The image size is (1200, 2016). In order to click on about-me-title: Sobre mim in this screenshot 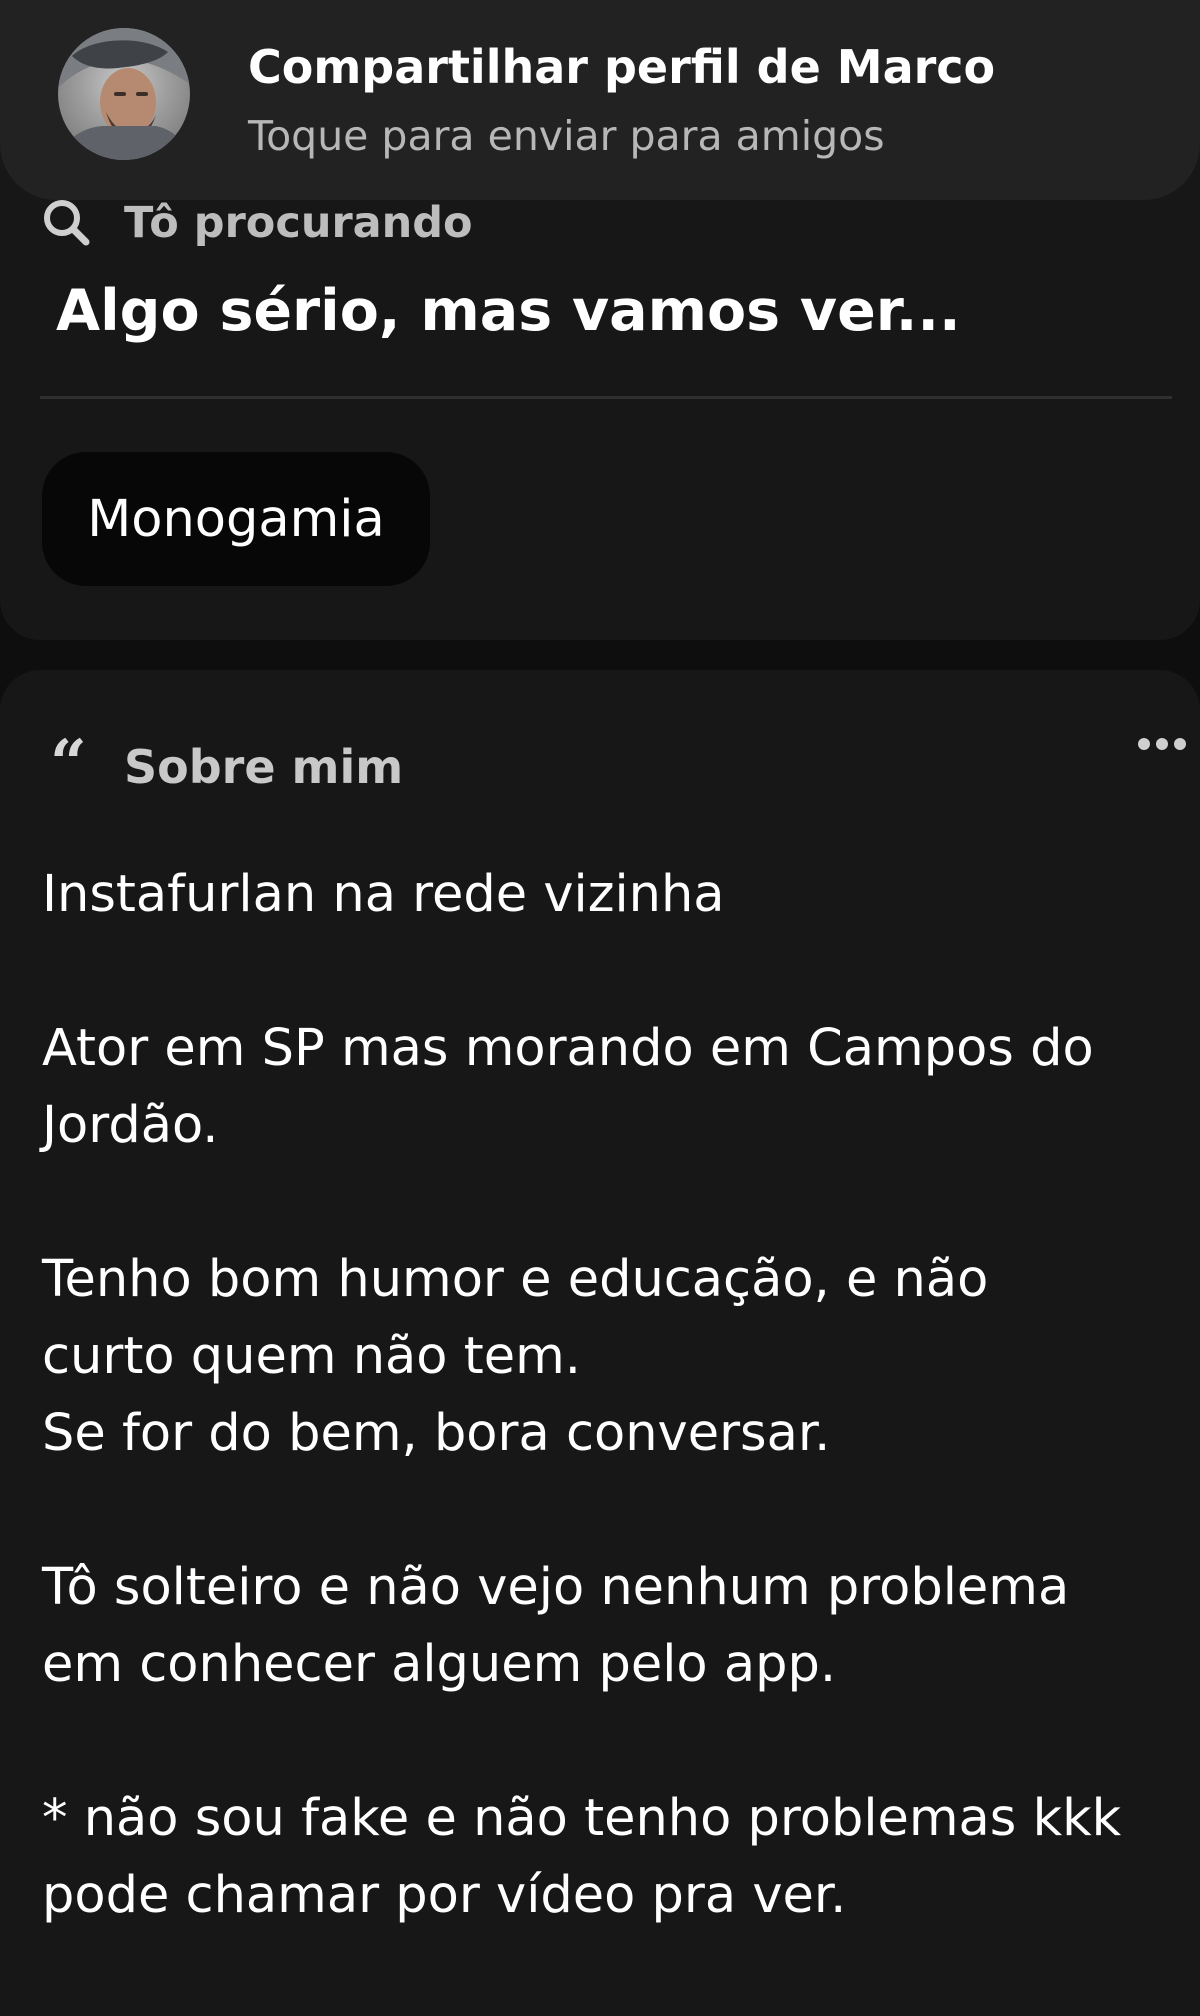, I will do `click(264, 767)`.